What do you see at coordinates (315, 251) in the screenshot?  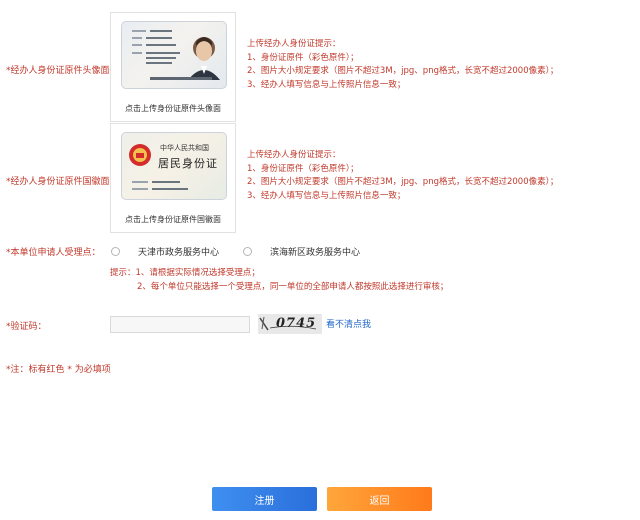 I see `site-option-binhai: 滨海新区政务服务中心` at bounding box center [315, 251].